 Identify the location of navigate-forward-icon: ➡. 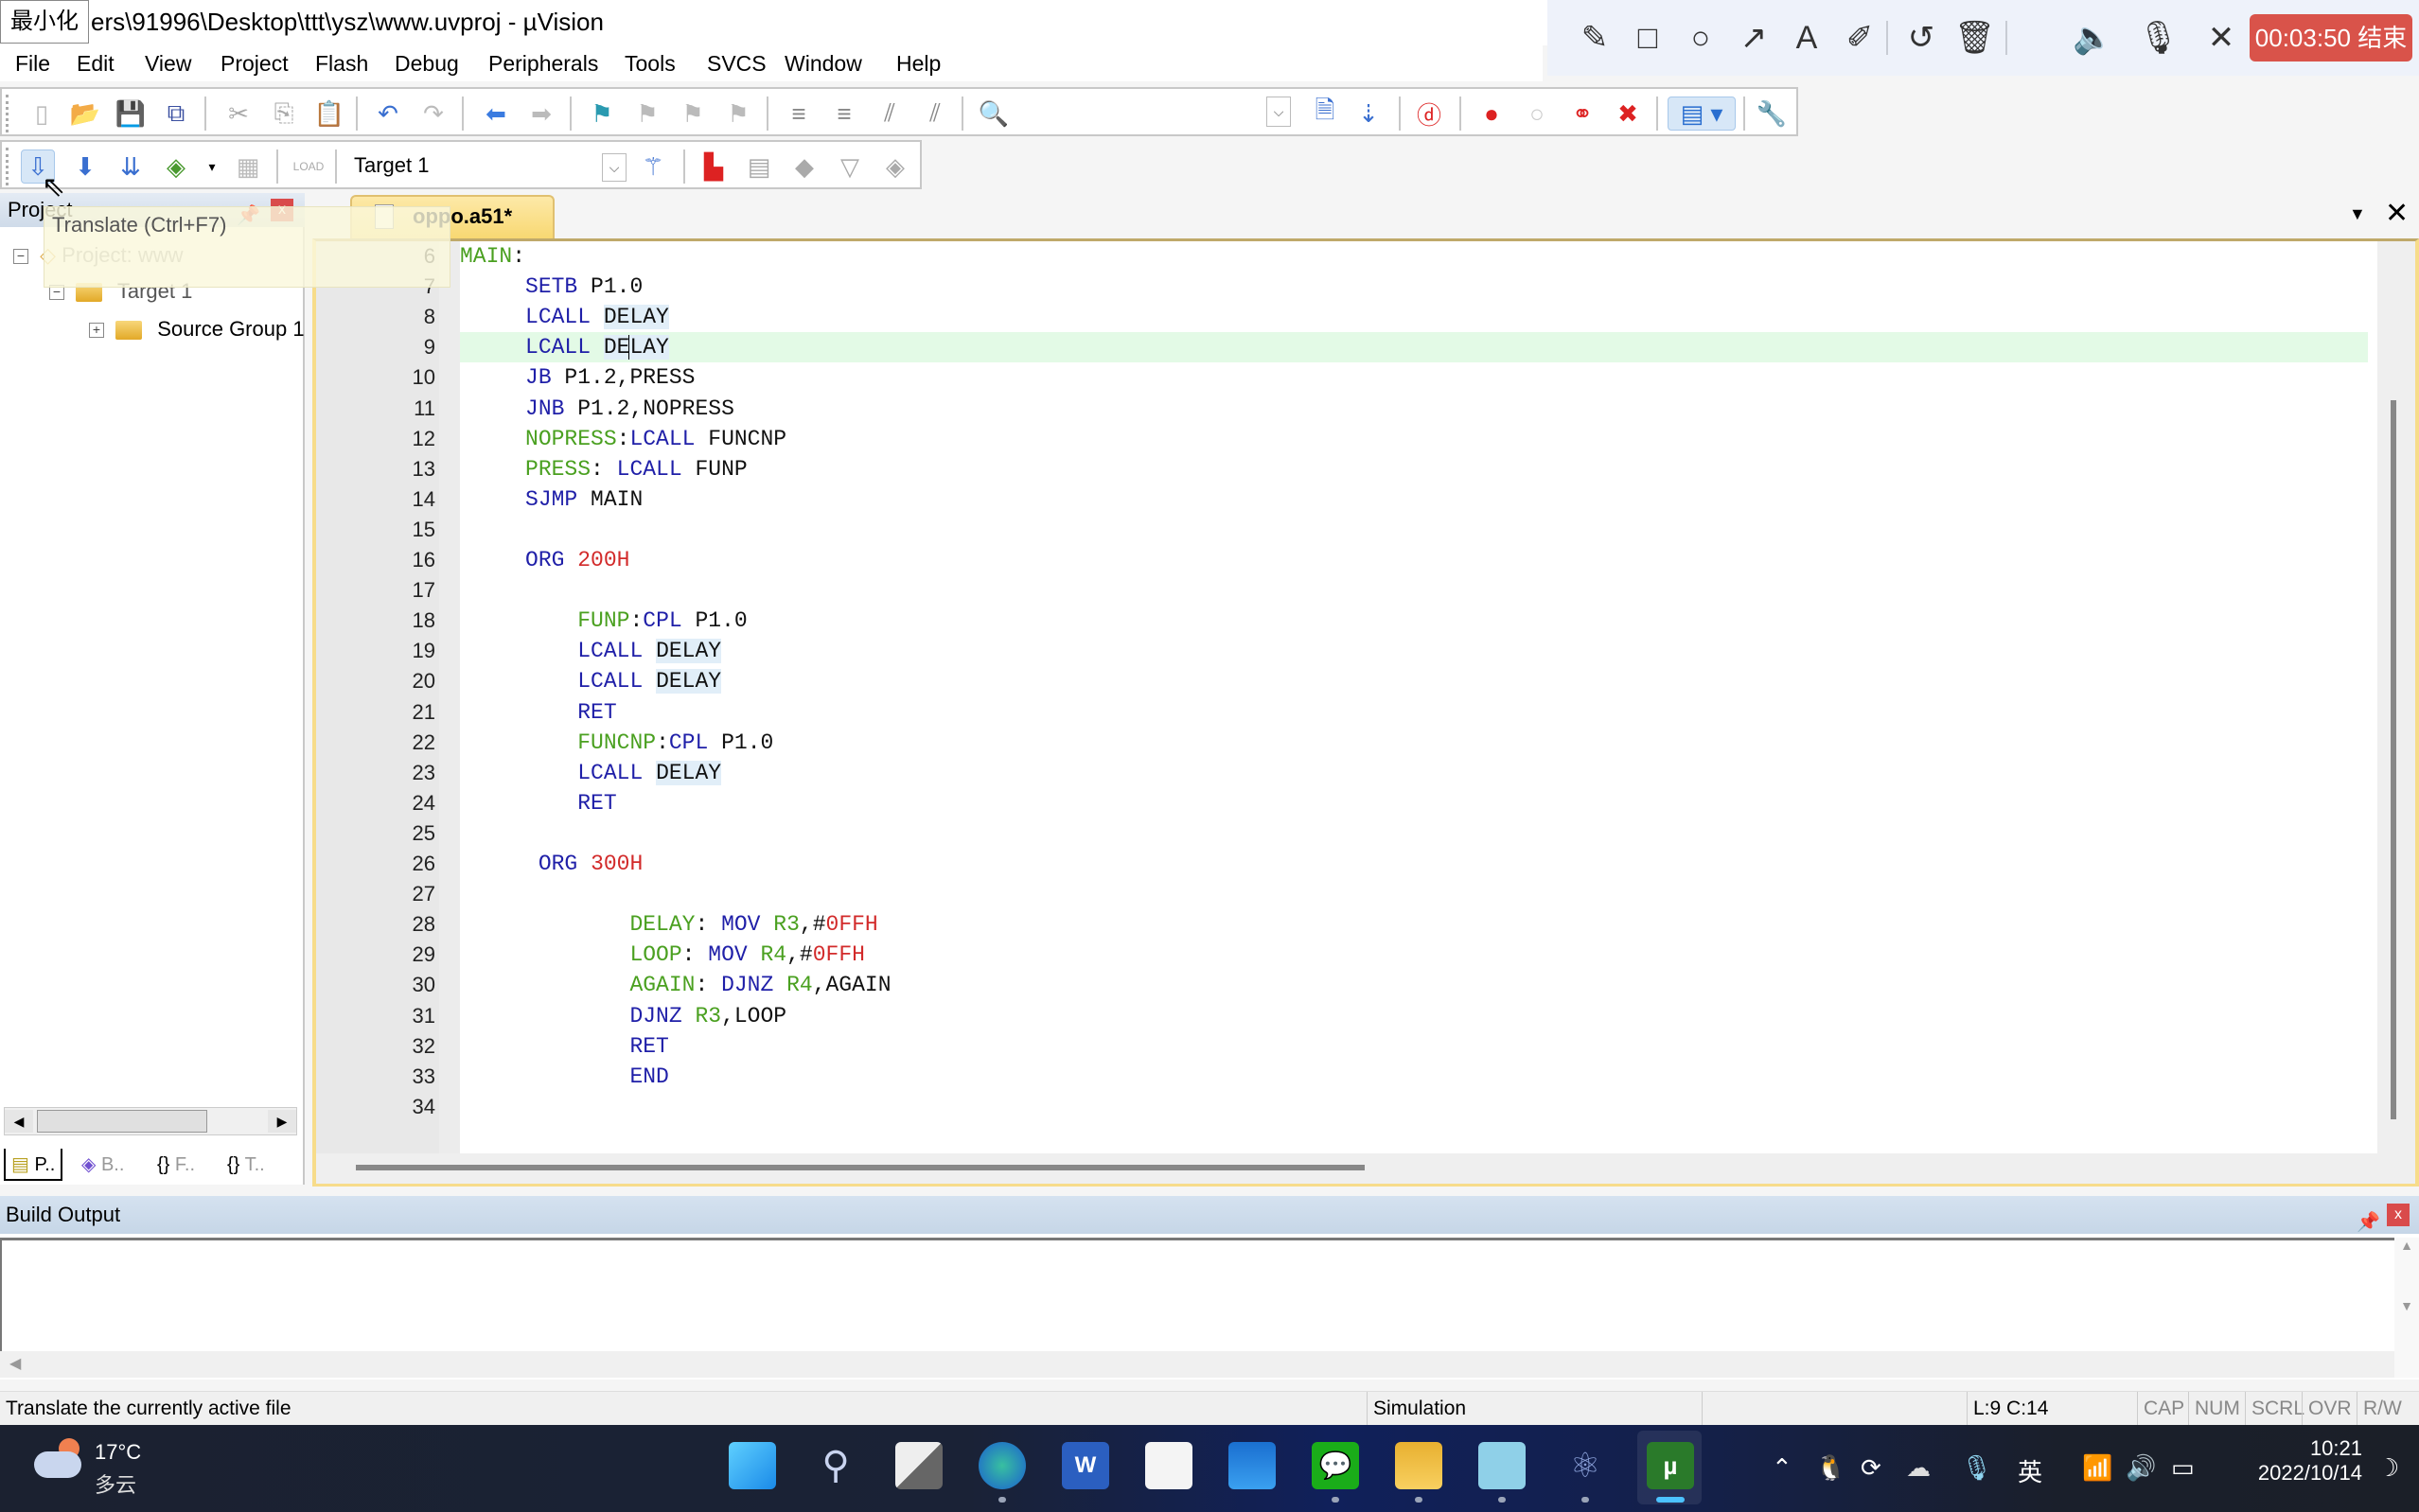
(541, 114).